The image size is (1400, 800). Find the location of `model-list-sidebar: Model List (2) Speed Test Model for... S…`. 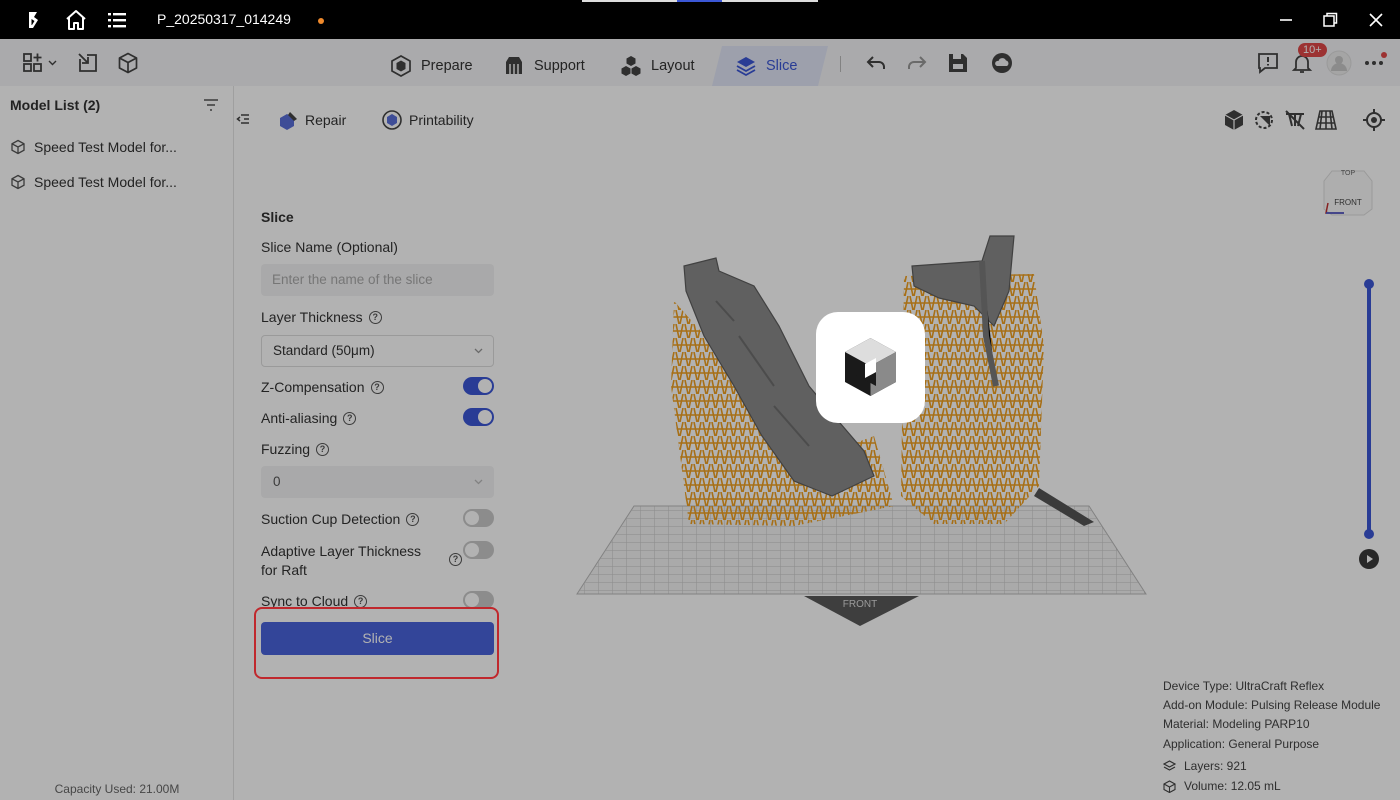

model-list-sidebar: Model List (2) Speed Test Model for... S… is located at coordinates (117, 443).